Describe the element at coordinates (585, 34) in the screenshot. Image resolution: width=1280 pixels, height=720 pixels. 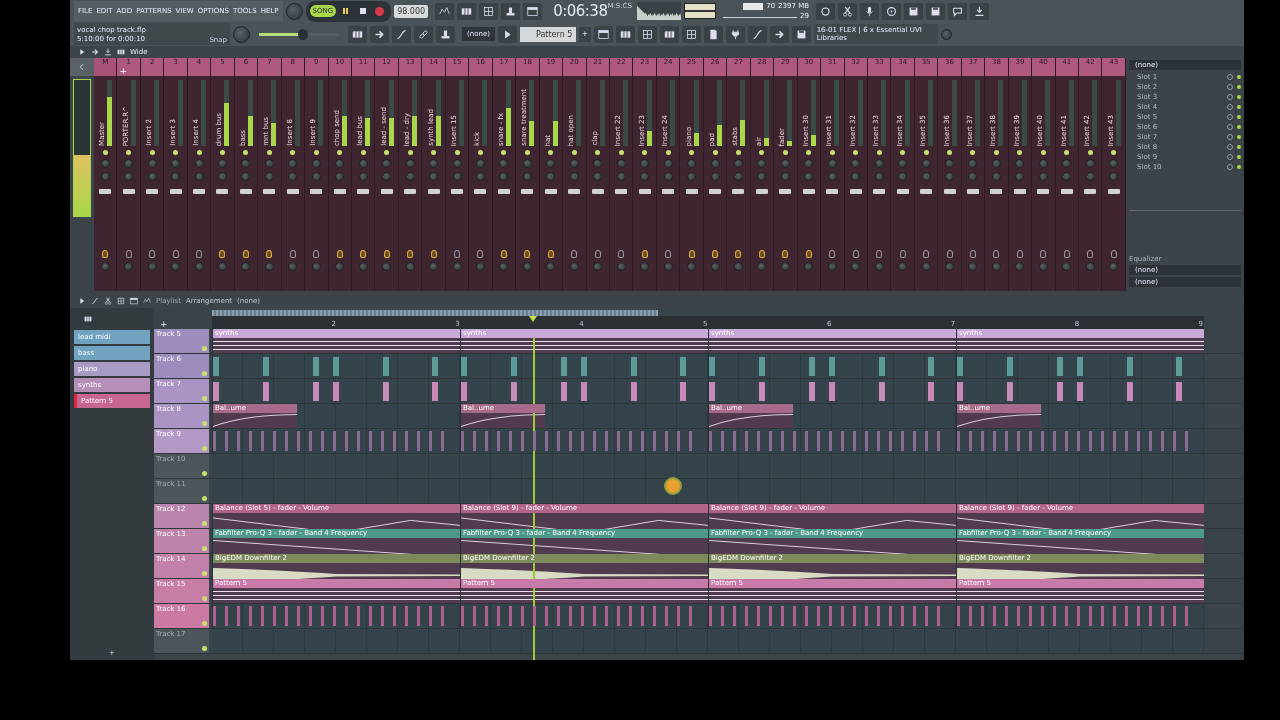
I see `add-pattern-button: +` at that location.